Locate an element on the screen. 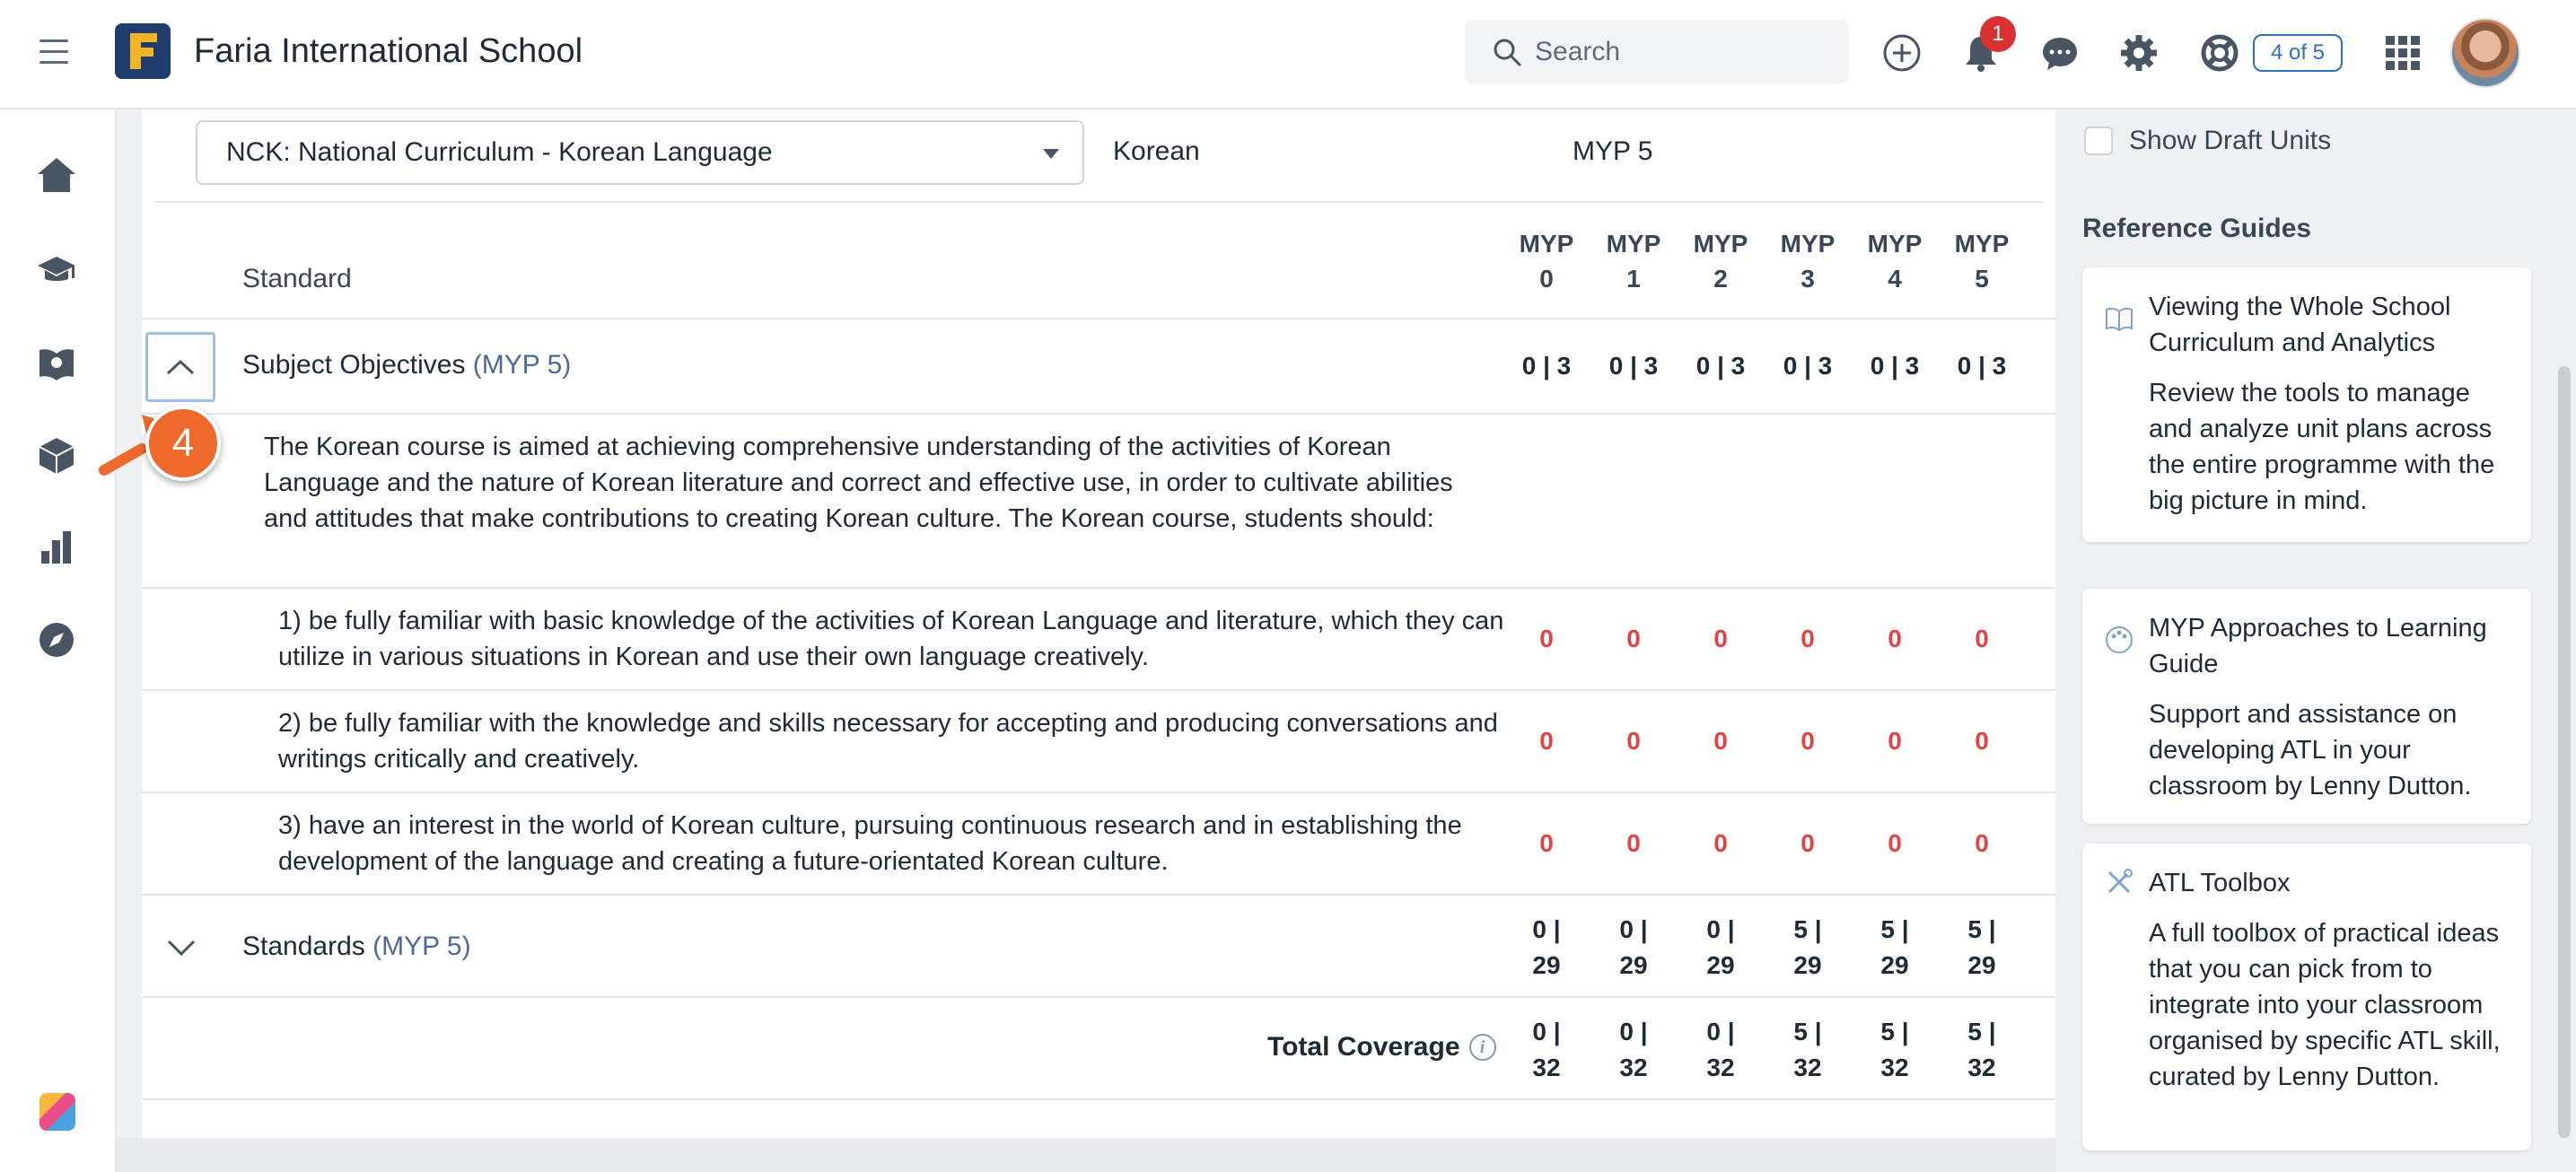  collapse-subject-objectives-button is located at coordinates (180, 367).